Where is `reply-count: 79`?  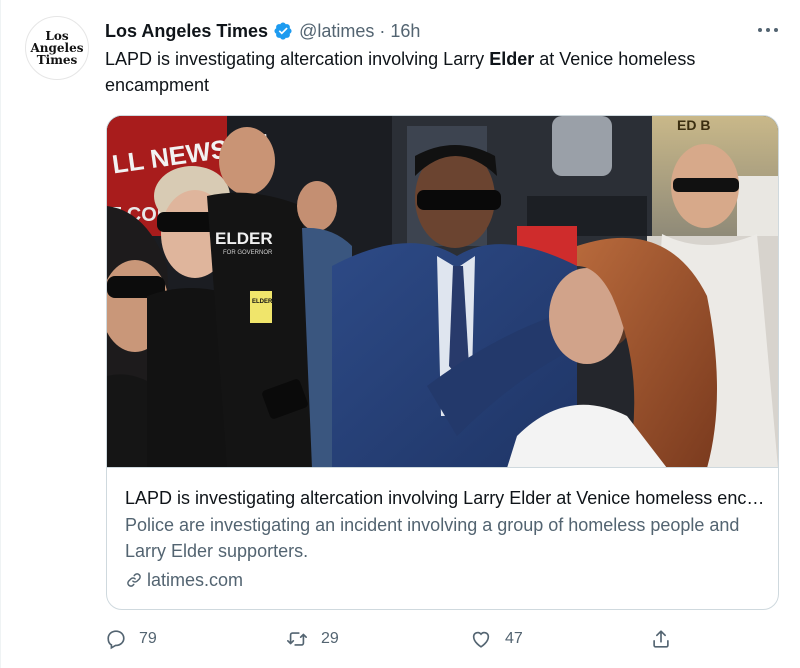 reply-count: 79 is located at coordinates (148, 638).